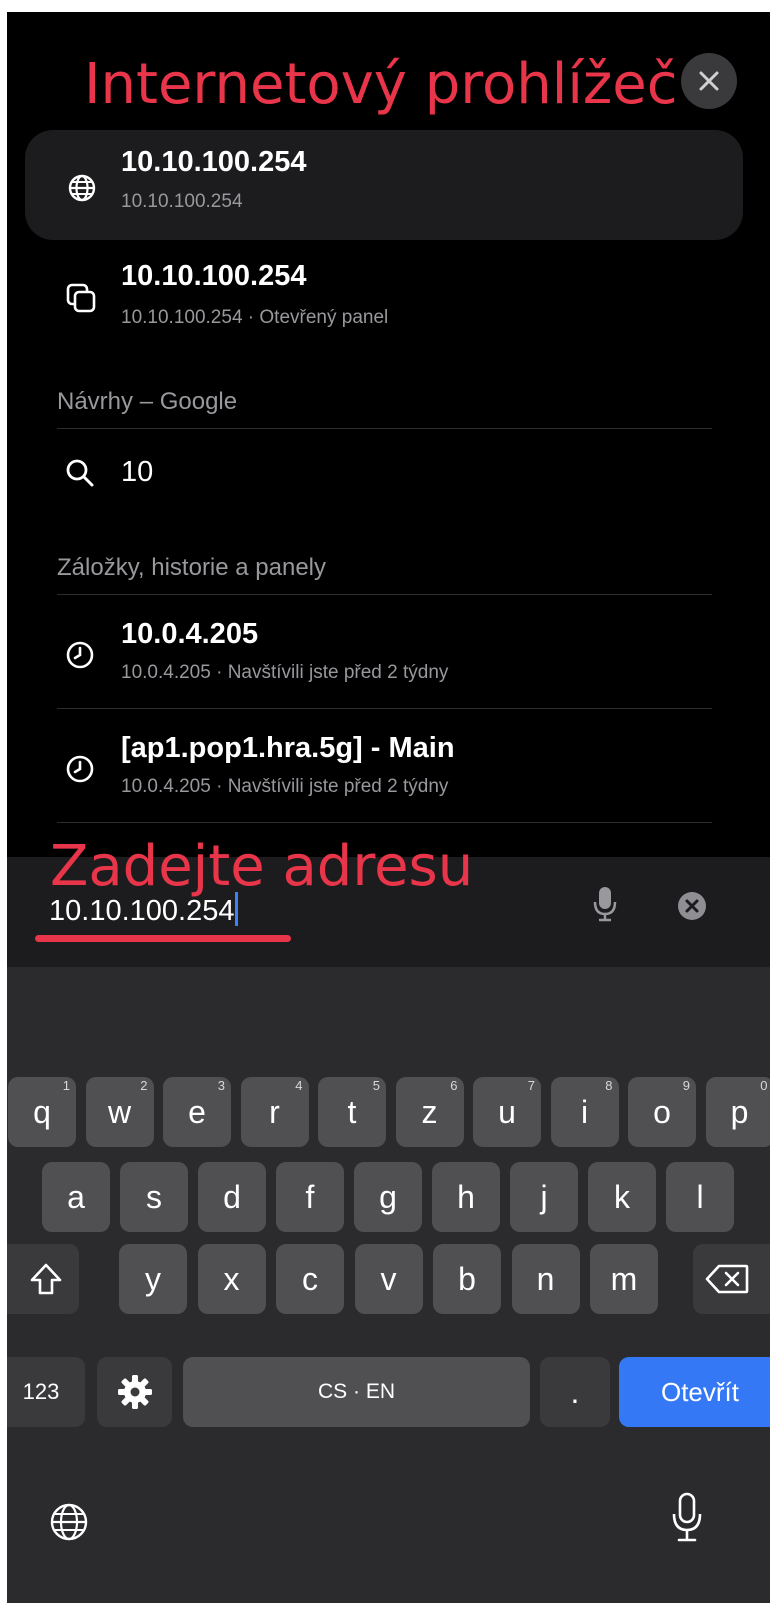 The image size is (770, 1603). I want to click on tabs-icon, so click(81, 298).